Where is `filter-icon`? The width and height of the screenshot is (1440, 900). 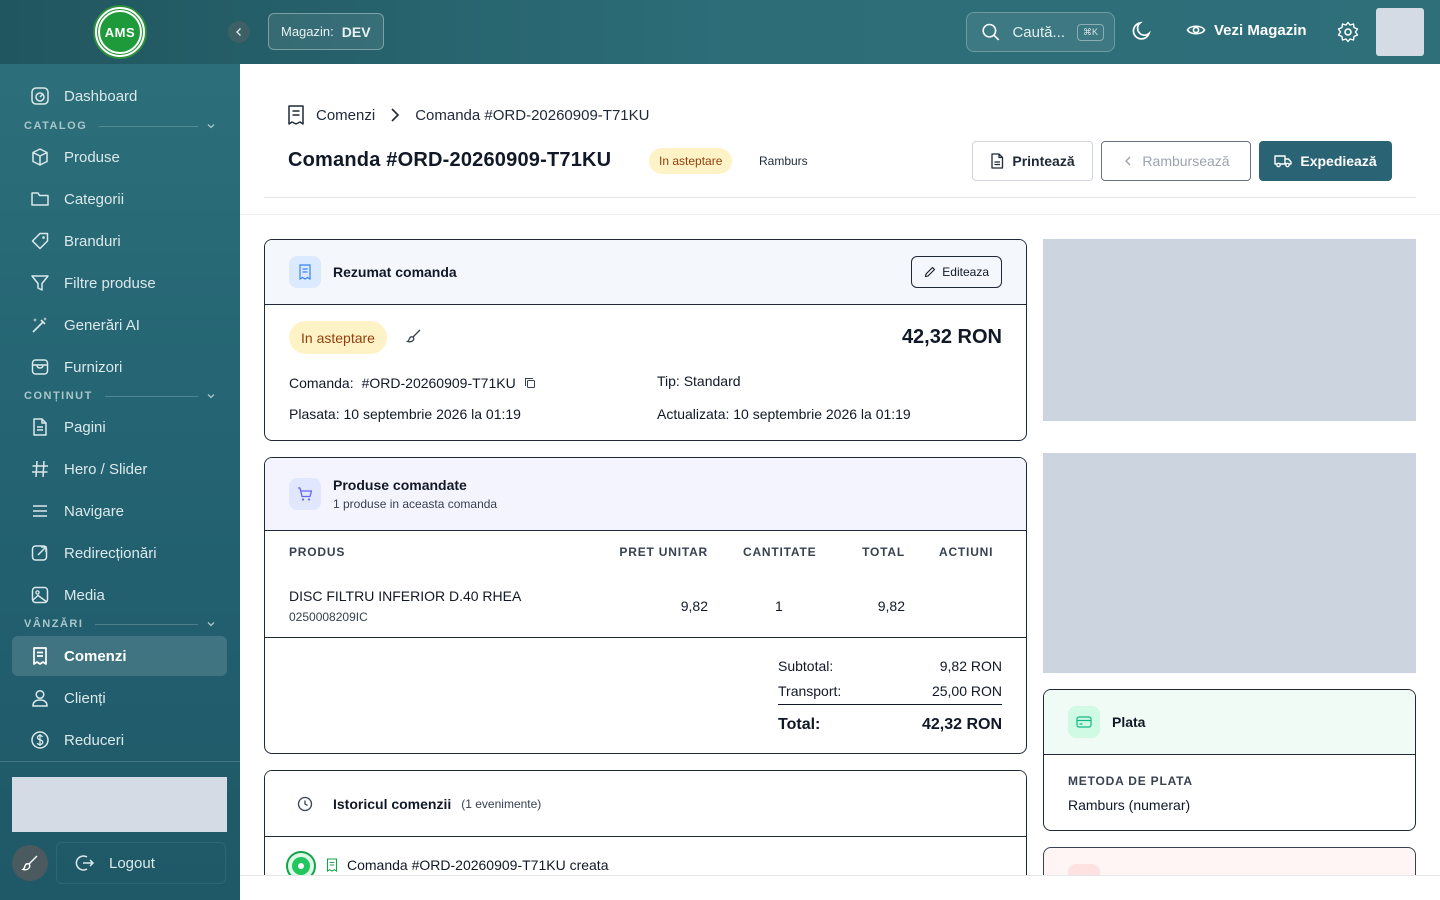 filter-icon is located at coordinates (40, 283).